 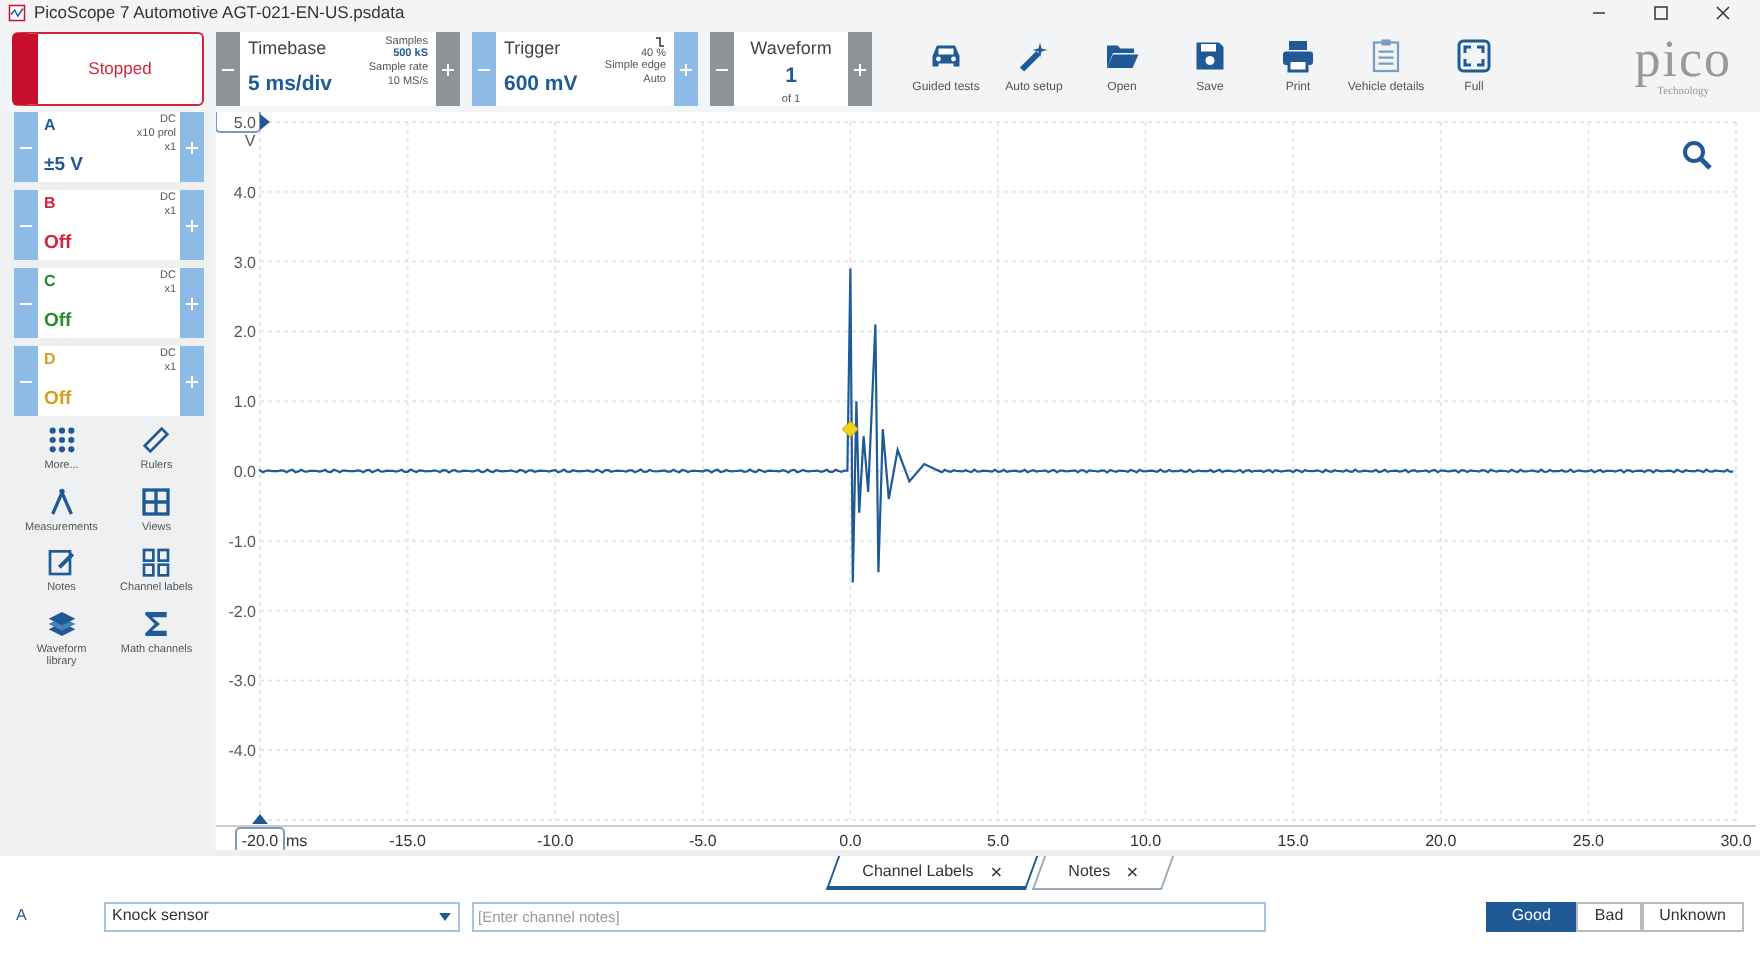 I want to click on compass-icon, so click(x=61, y=501).